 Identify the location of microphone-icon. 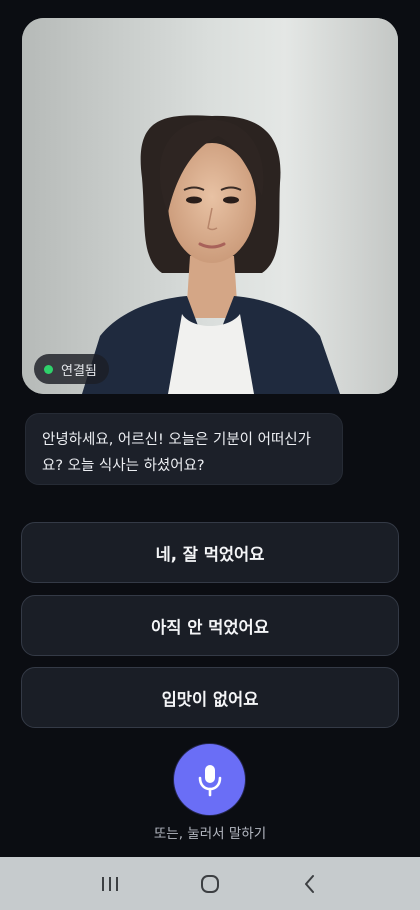
(209, 780).